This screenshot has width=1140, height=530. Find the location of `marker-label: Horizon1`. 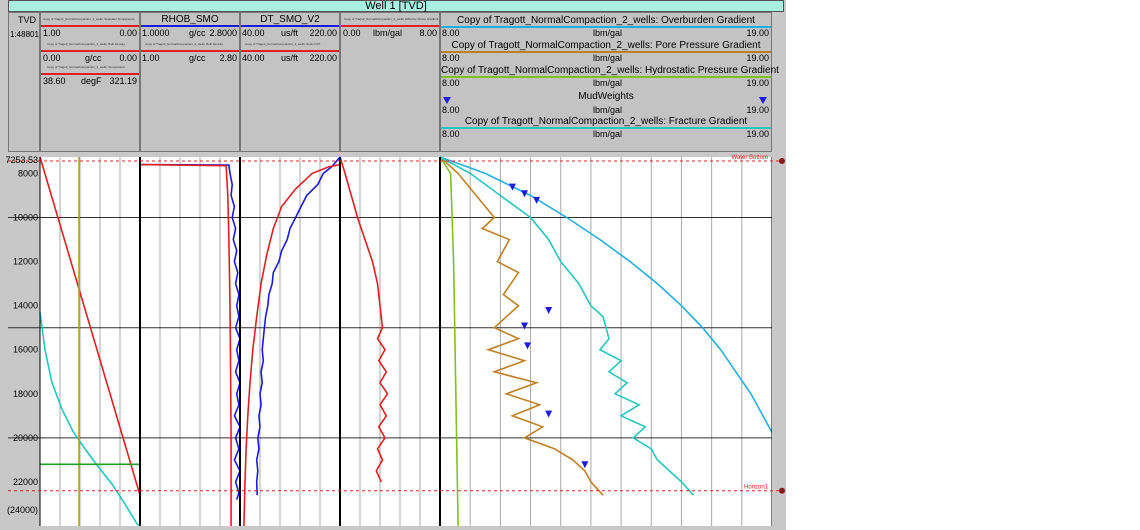

marker-label: Horizon1 is located at coordinates (756, 488).